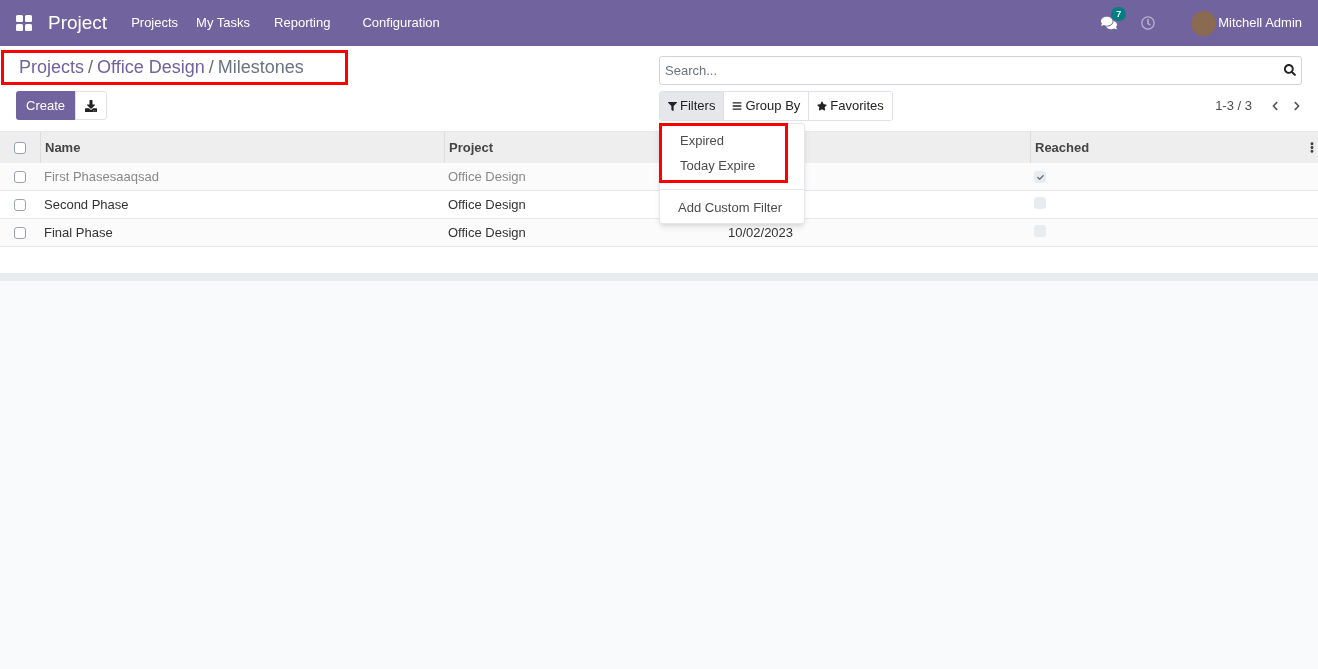 The height and width of the screenshot is (669, 1318). What do you see at coordinates (46, 105) in the screenshot?
I see `create-button: Create` at bounding box center [46, 105].